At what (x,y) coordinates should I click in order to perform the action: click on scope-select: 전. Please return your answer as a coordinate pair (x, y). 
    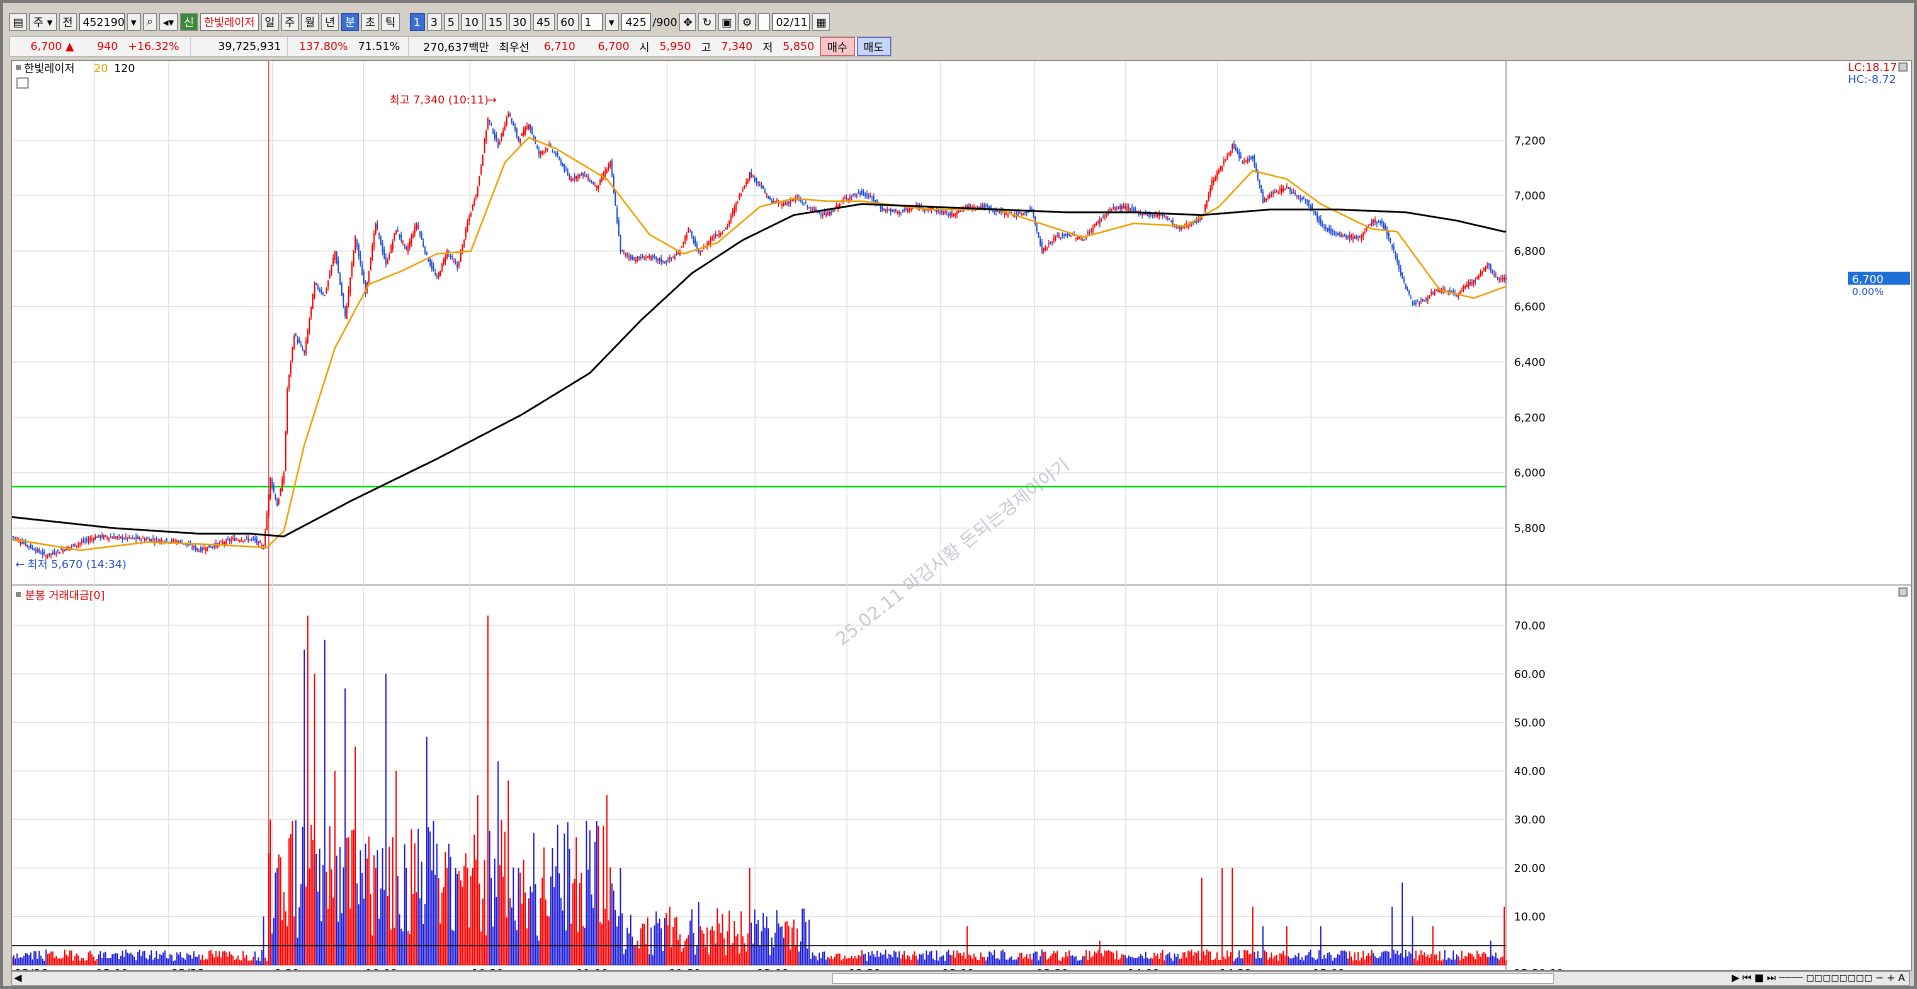
    Looking at the image, I should click on (67, 22).